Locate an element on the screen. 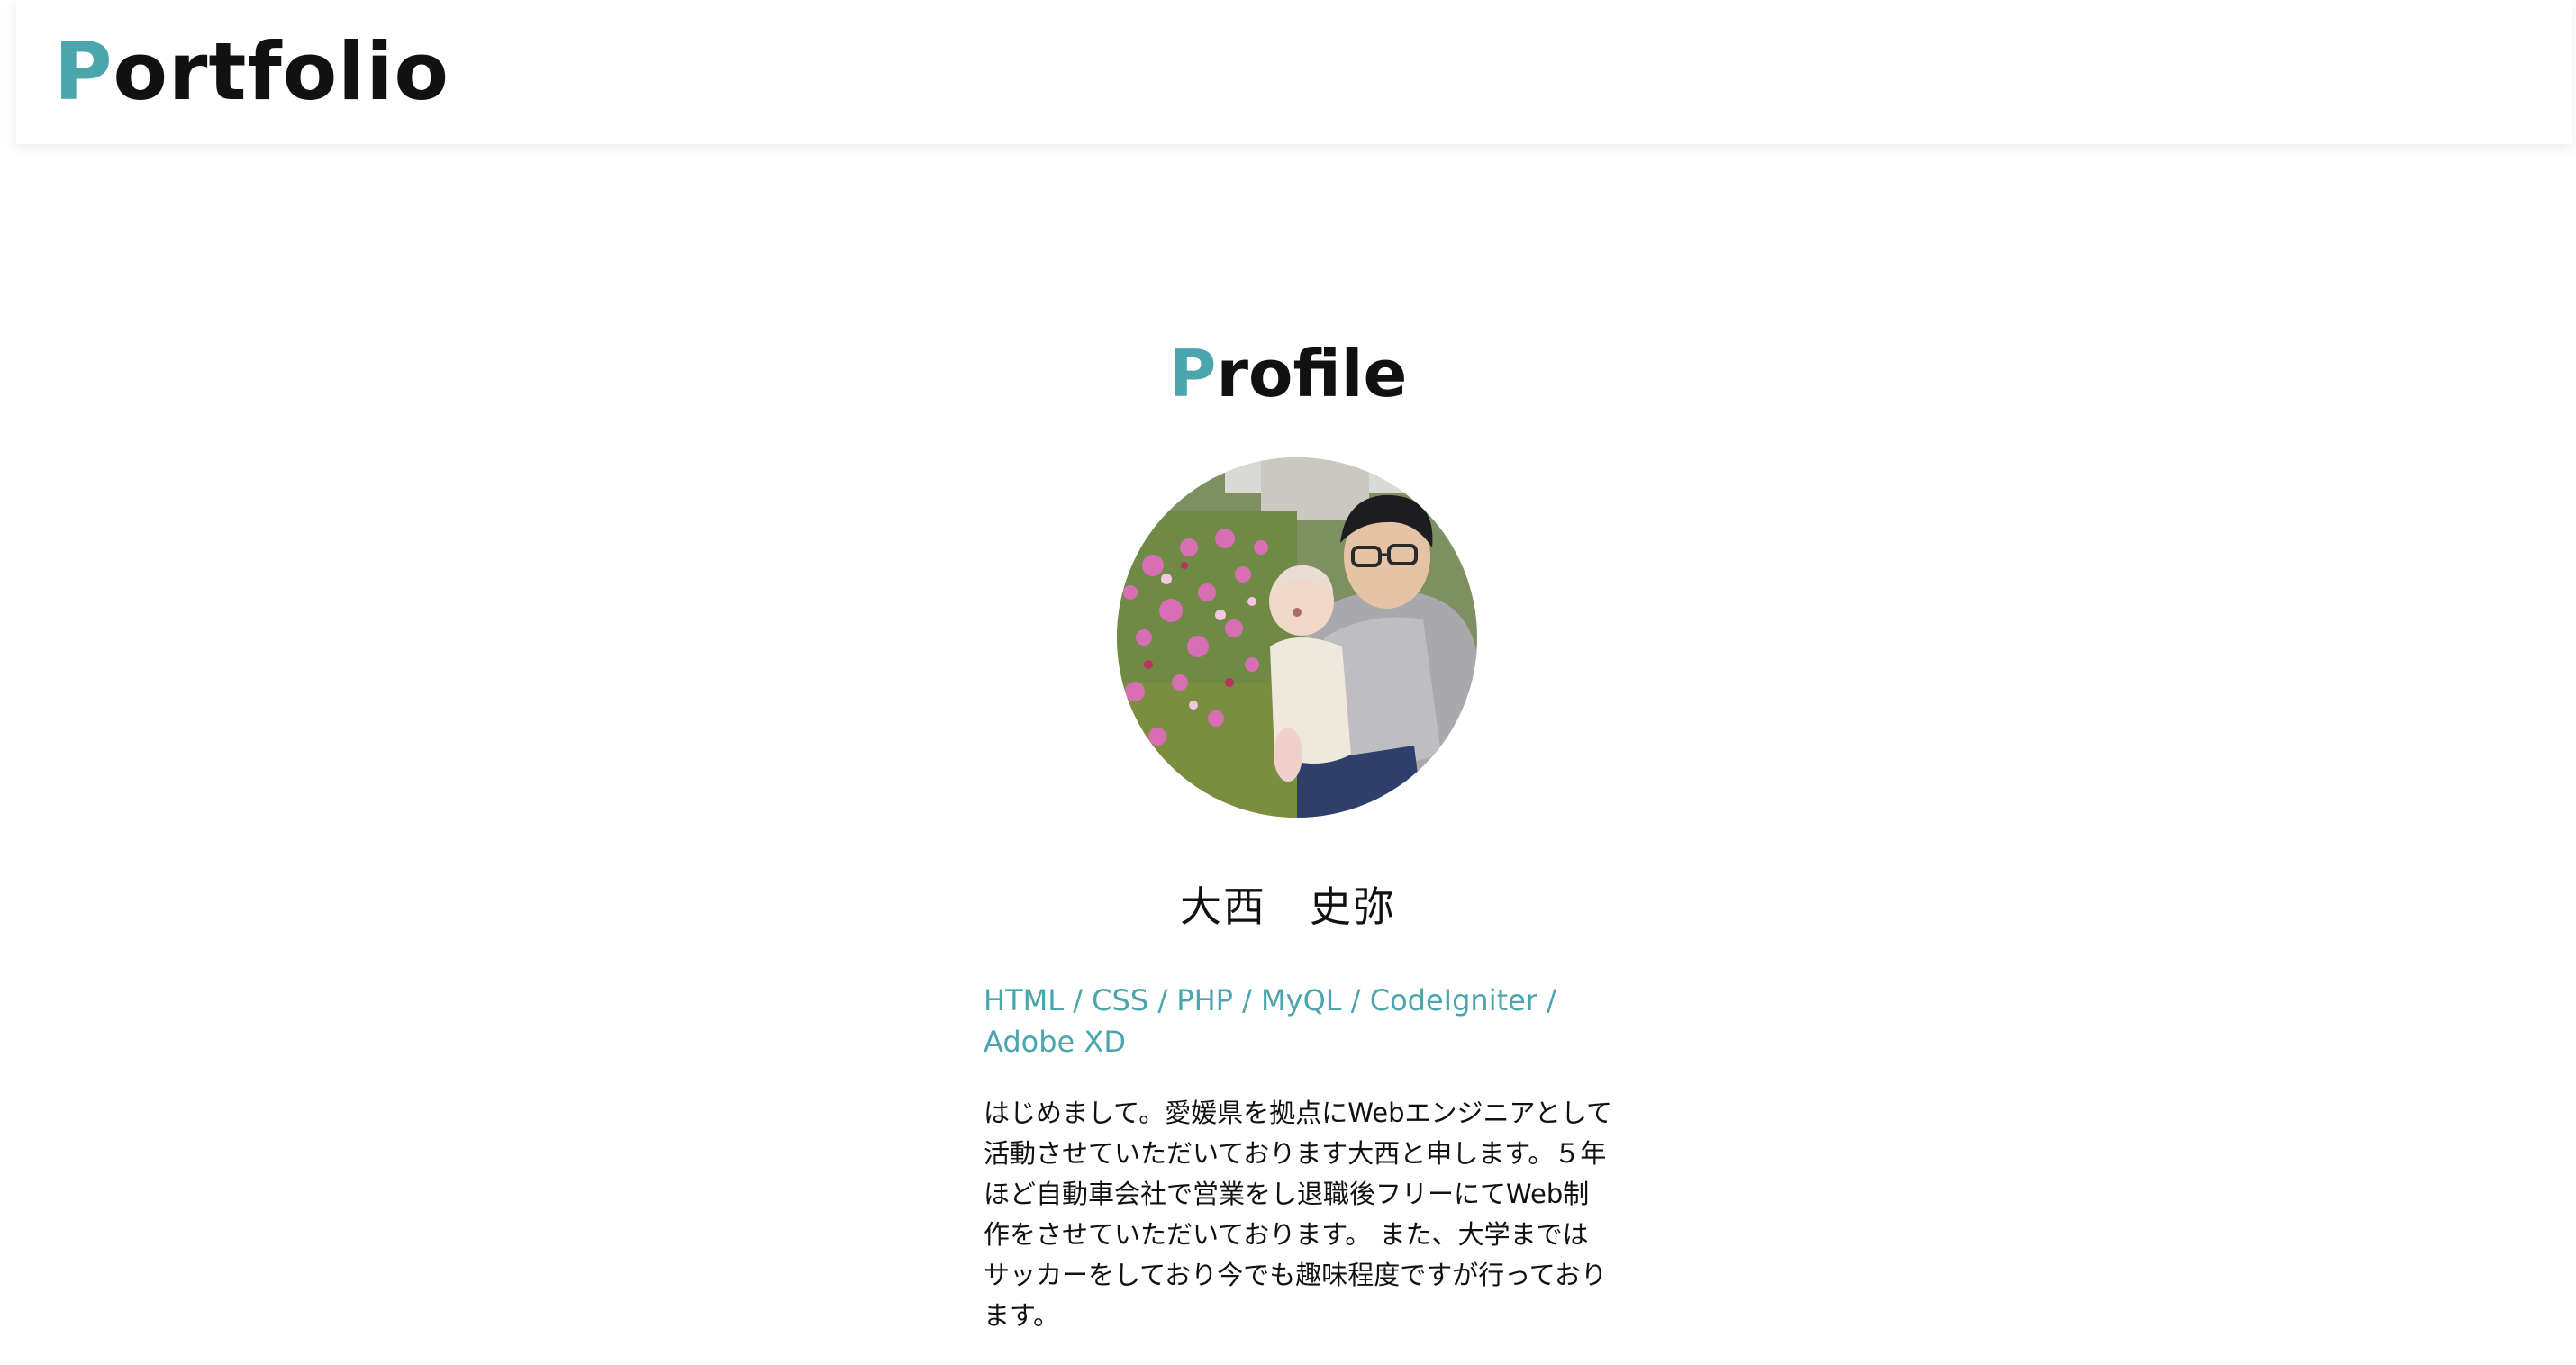  profile-photo is located at coordinates (1297, 637).